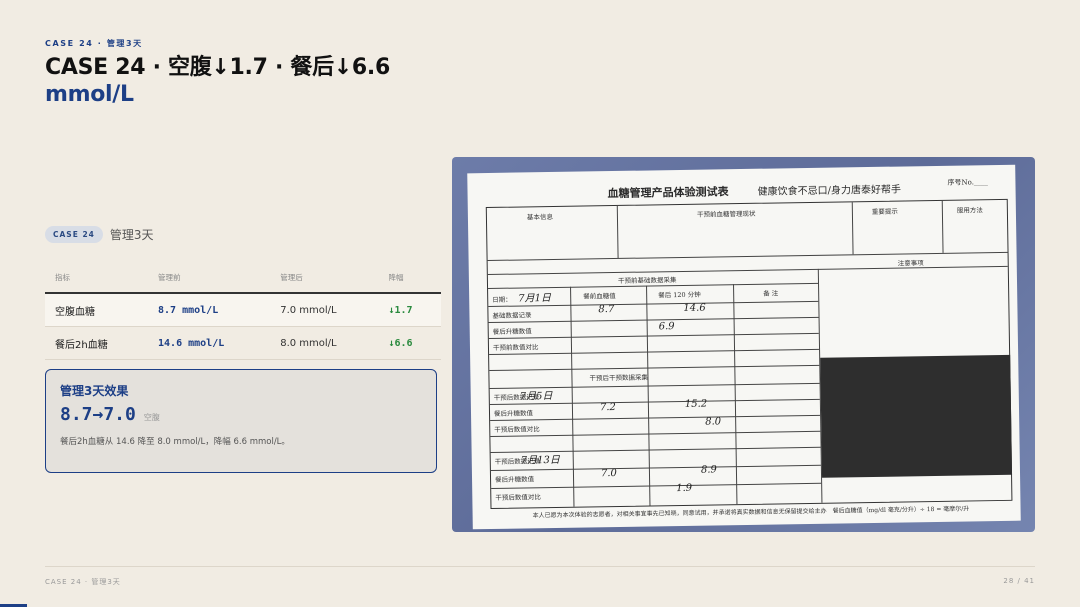 Image resolution: width=1080 pixels, height=607 pixels. Describe the element at coordinates (97, 343) in the screenshot. I see `metric-name: 餐后2h血糖` at that location.